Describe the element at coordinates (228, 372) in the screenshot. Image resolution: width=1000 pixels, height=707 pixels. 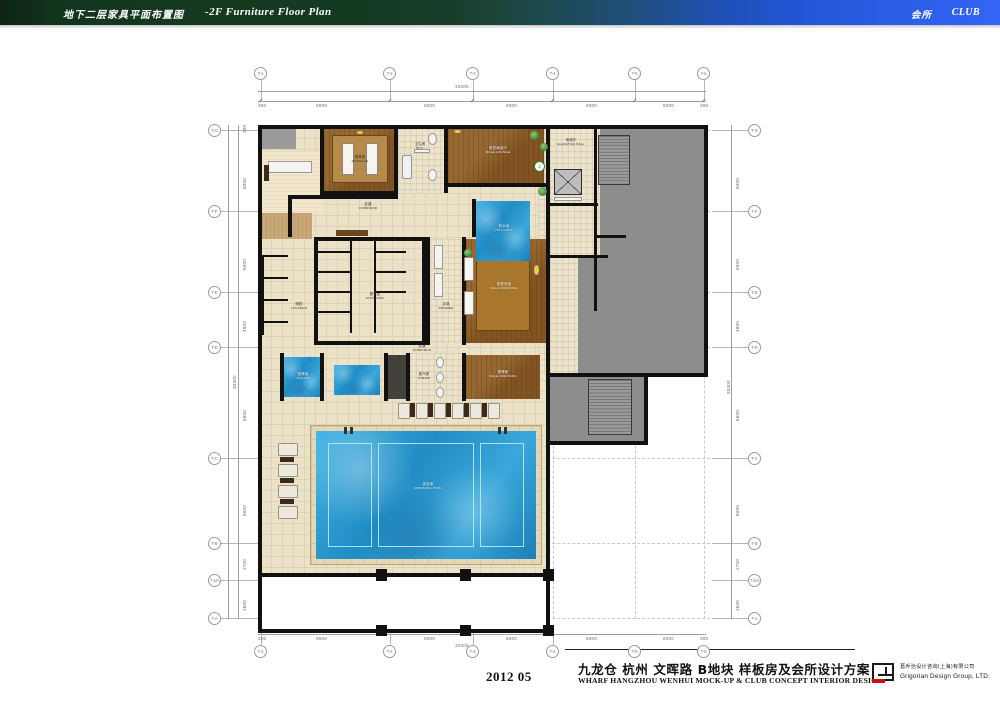
I see `left-dim-line-overall` at that location.